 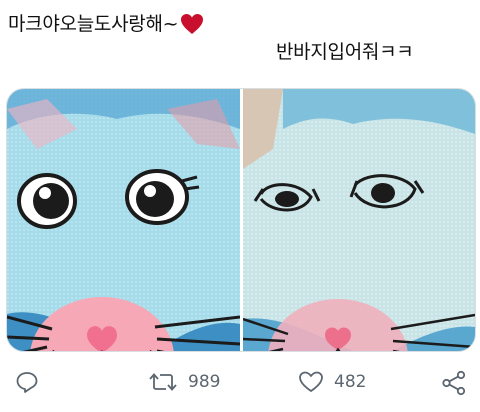 What do you see at coordinates (350, 382) in the screenshot?
I see `like-count: 482` at bounding box center [350, 382].